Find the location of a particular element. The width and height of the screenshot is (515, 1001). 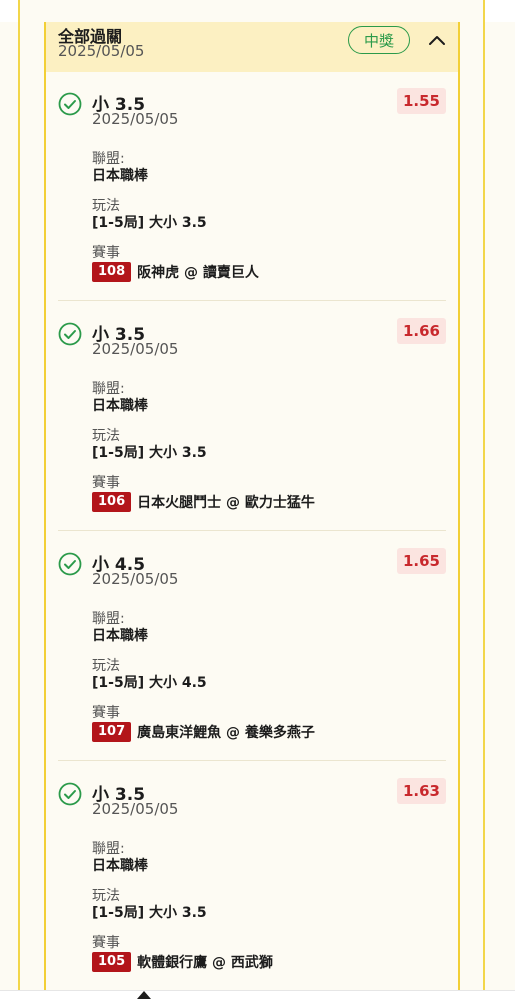

win-status-badge: 中獎 is located at coordinates (379, 40).